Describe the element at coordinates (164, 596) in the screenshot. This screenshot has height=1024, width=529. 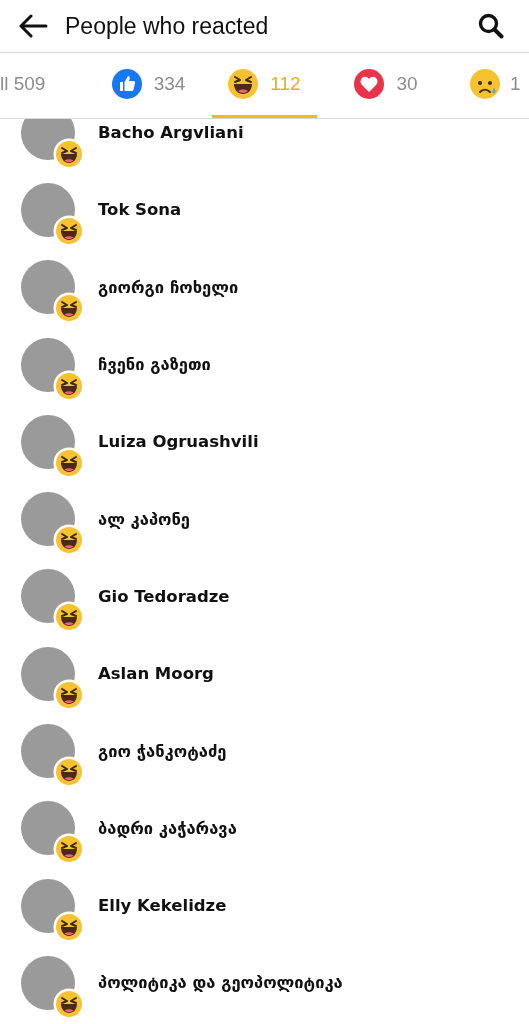
I see `person-name: Gio Tedoradze` at that location.